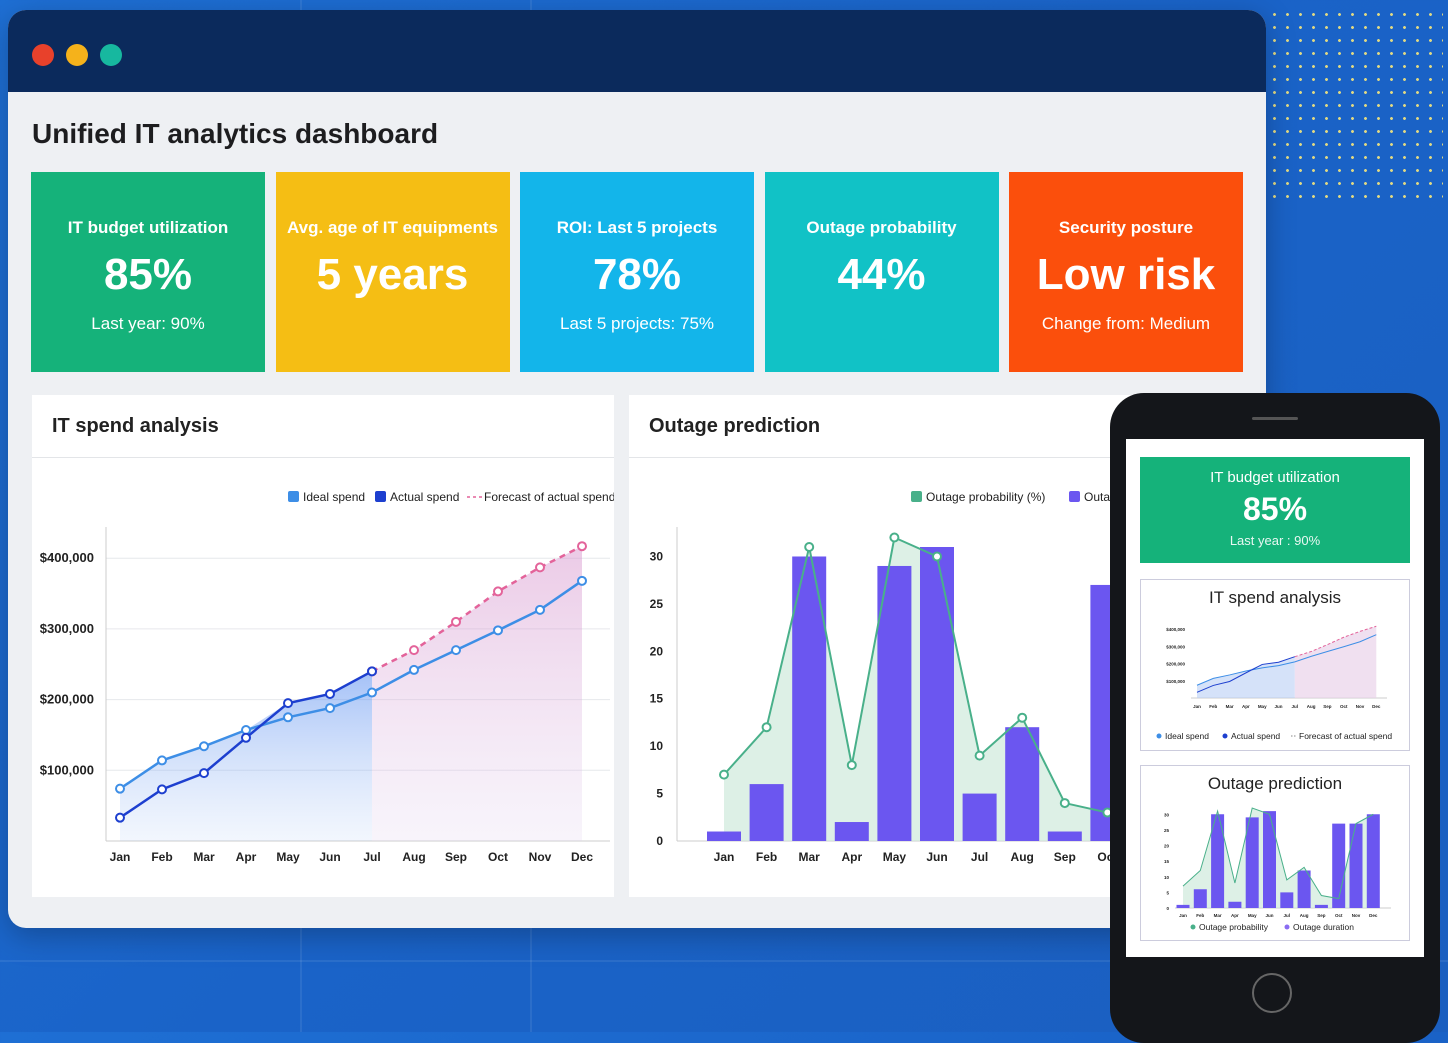  I want to click on y-tick-label: 15, so click(1167, 861).